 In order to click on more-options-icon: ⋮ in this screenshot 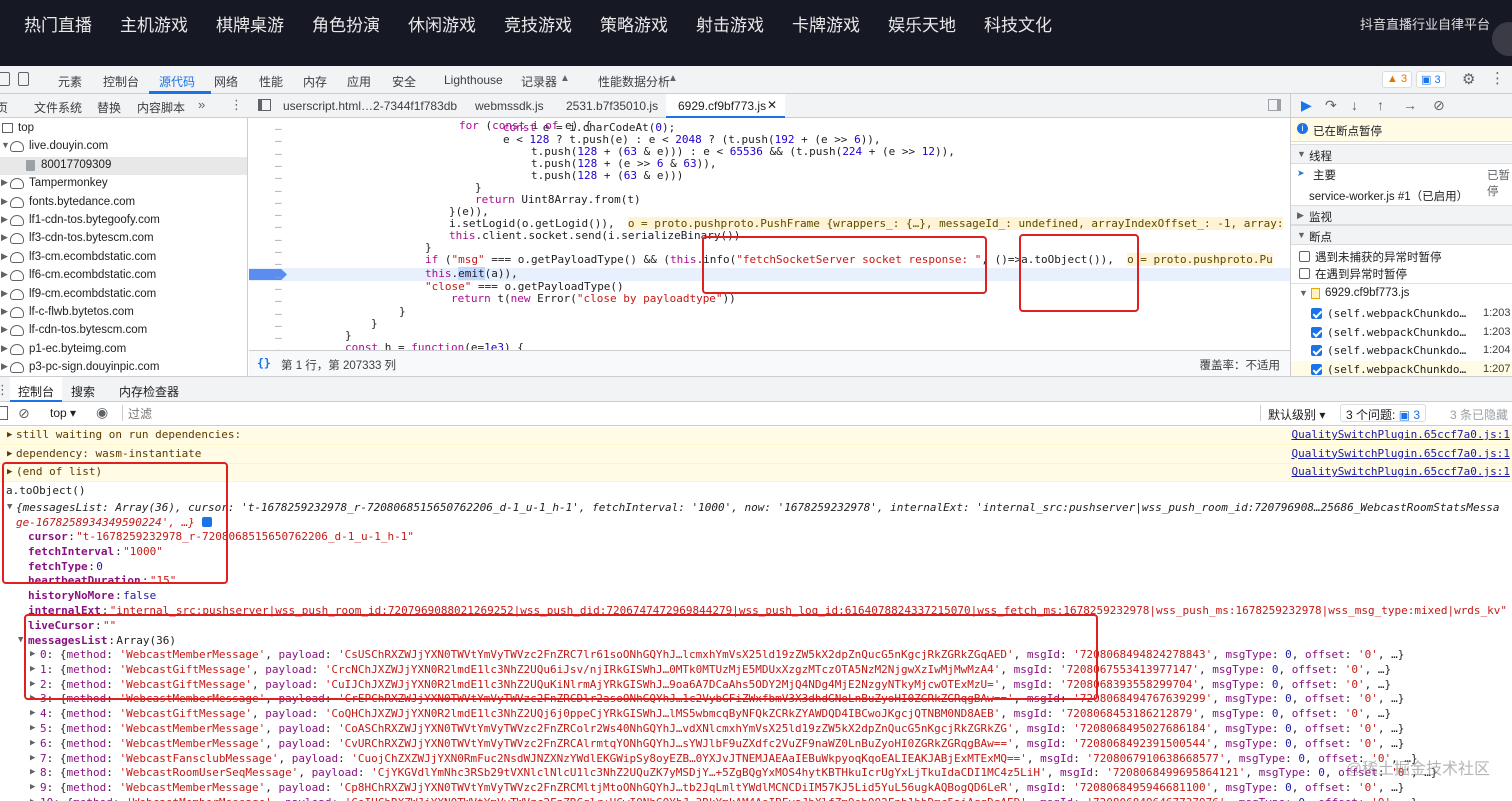, I will do `click(1497, 78)`.